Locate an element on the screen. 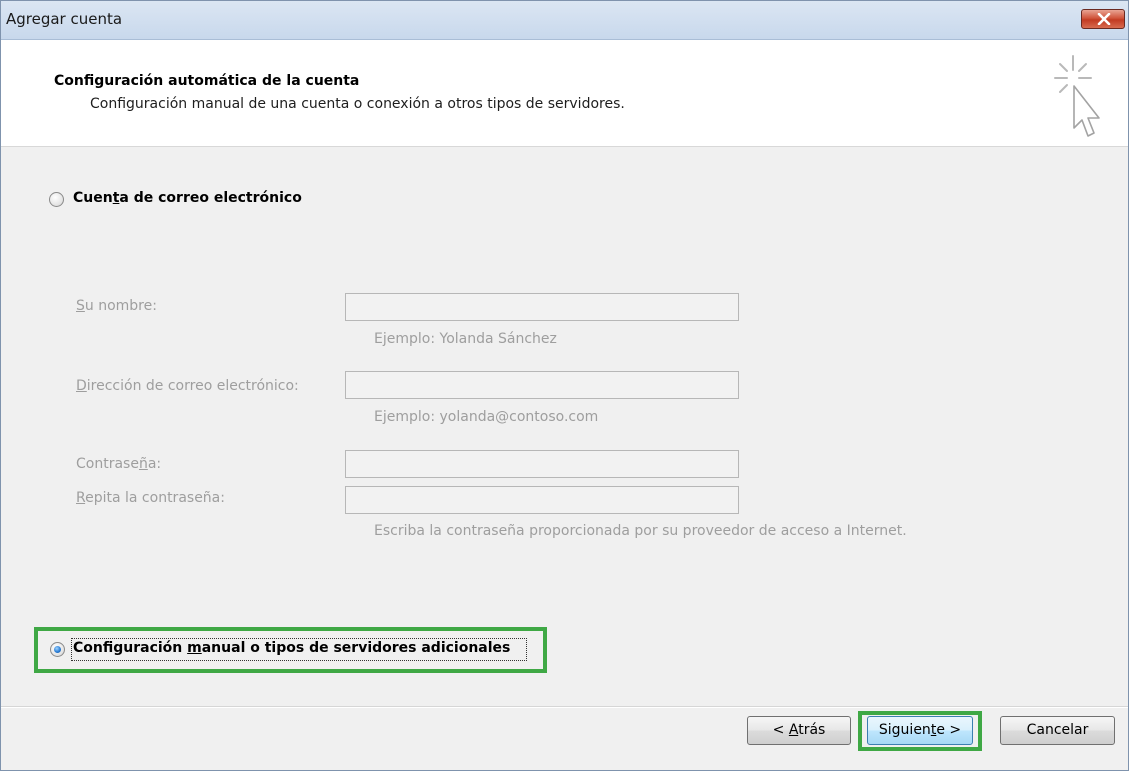  next-button: Siguiente > is located at coordinates (920, 730).